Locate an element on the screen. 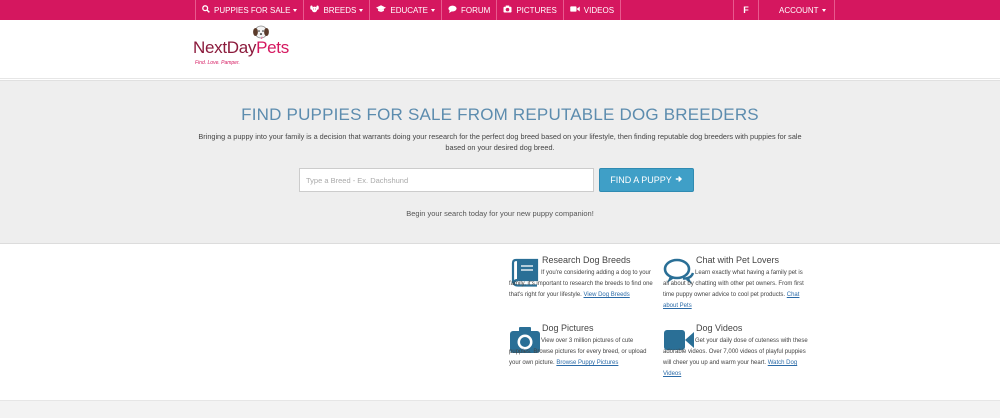  account-menu: f Account is located at coordinates (784, 10).